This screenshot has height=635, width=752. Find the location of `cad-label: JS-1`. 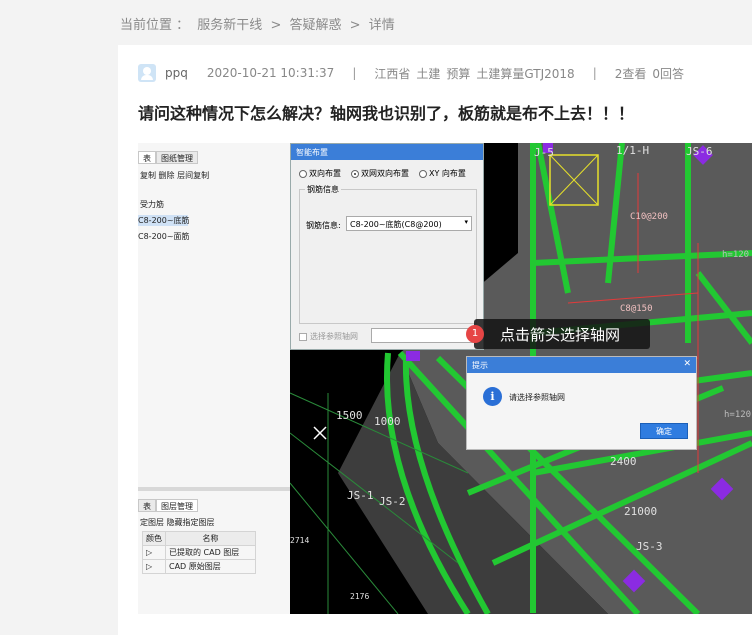

cad-label: JS-1 is located at coordinates (360, 495).